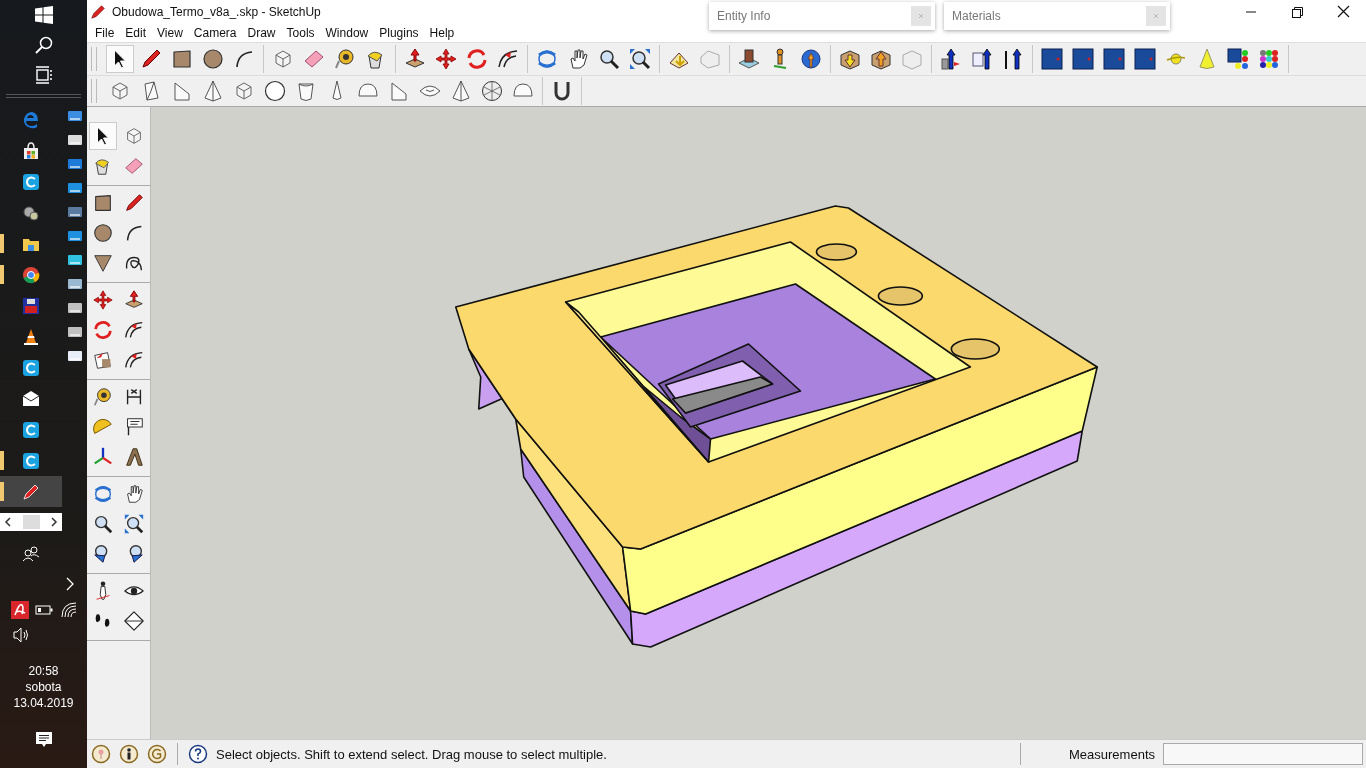  I want to click on menu-item: Window, so click(348, 33).